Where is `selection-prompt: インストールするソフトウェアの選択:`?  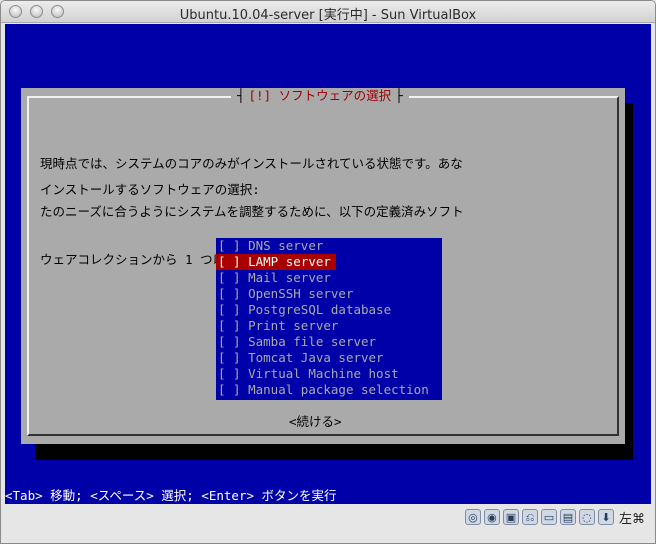
selection-prompt: インストールするソフトウェアの選択: is located at coordinates (150, 189).